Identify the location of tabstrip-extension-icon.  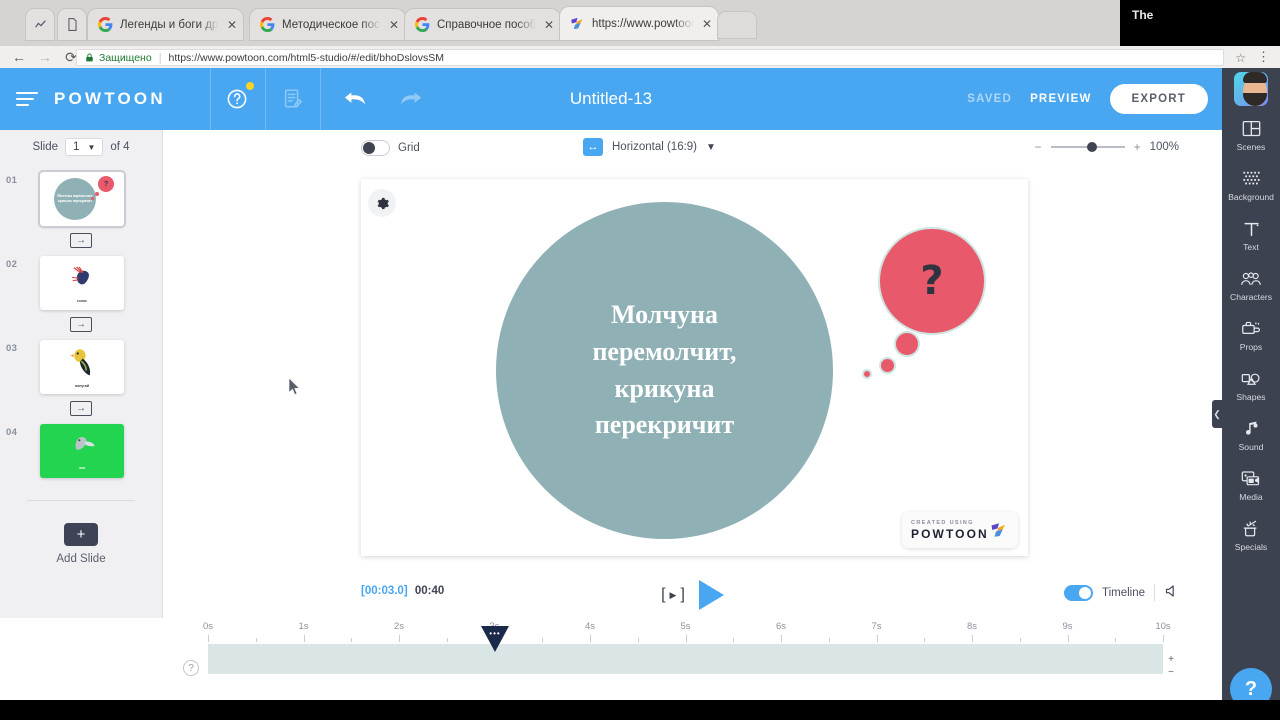
(40, 24).